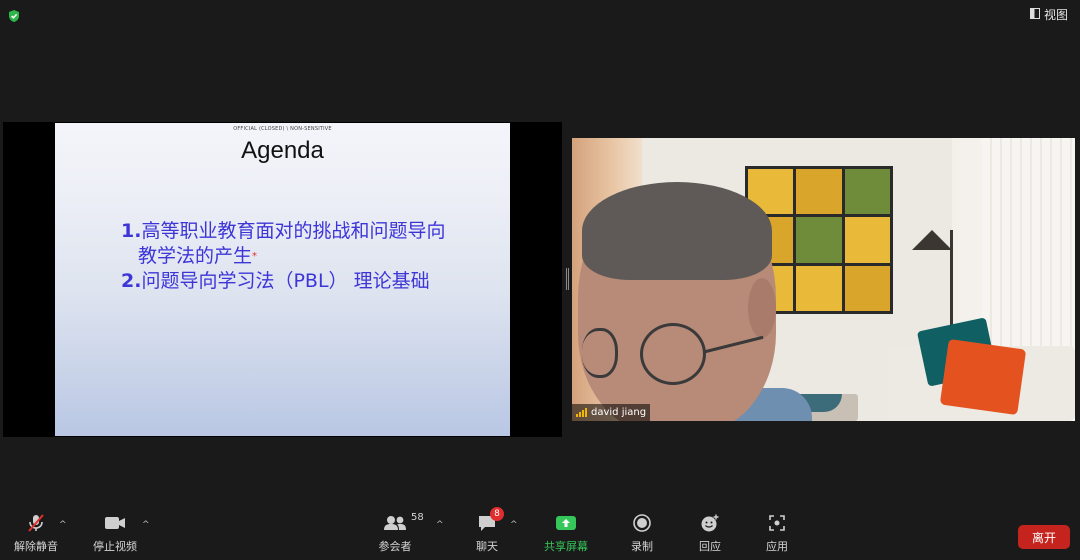  What do you see at coordinates (642, 523) in the screenshot?
I see `record-icon` at bounding box center [642, 523].